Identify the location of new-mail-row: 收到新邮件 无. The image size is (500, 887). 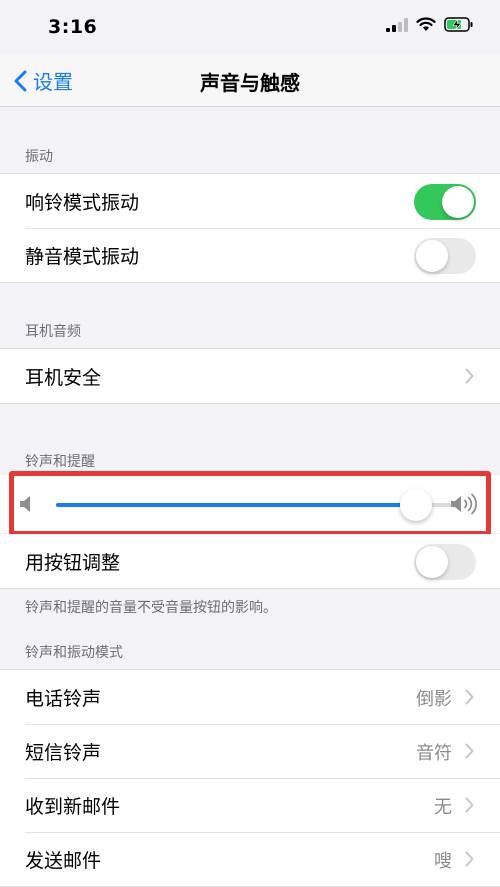
(250, 805).